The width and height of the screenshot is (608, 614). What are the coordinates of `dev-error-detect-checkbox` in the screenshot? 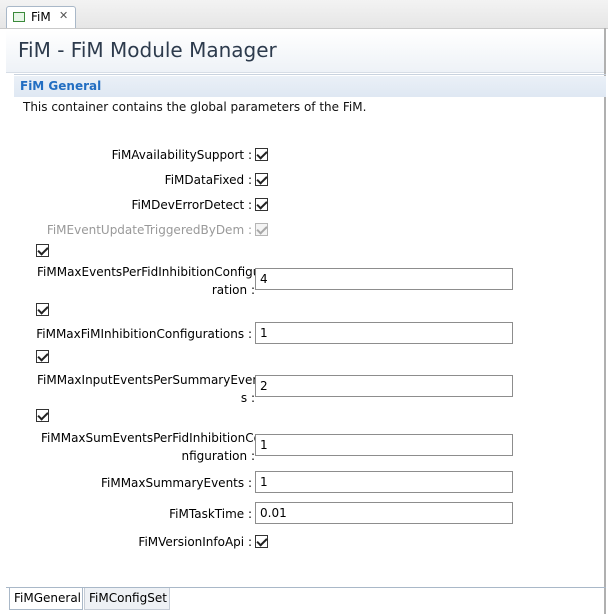 It's located at (261, 204).